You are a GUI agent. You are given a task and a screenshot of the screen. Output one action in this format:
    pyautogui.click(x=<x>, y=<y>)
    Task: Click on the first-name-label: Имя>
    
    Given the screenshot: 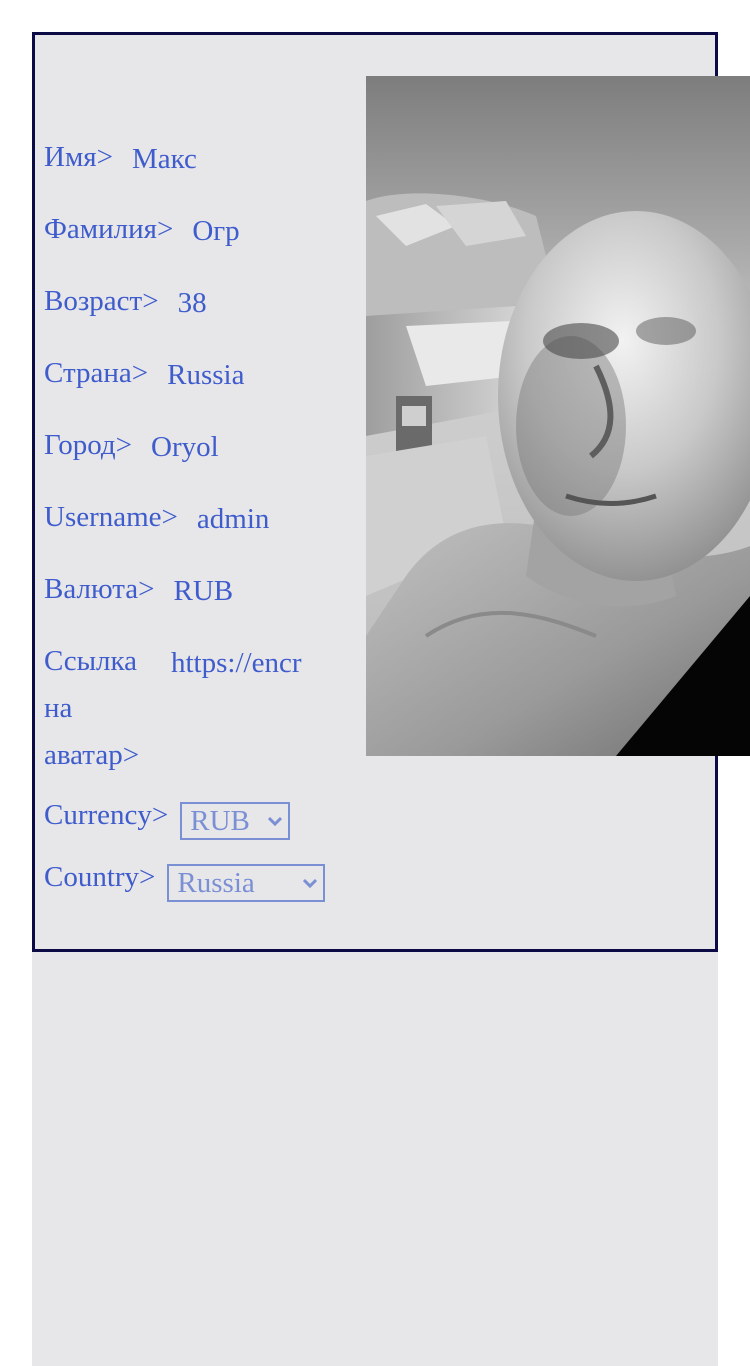 What is the action you would take?
    pyautogui.click(x=78, y=157)
    